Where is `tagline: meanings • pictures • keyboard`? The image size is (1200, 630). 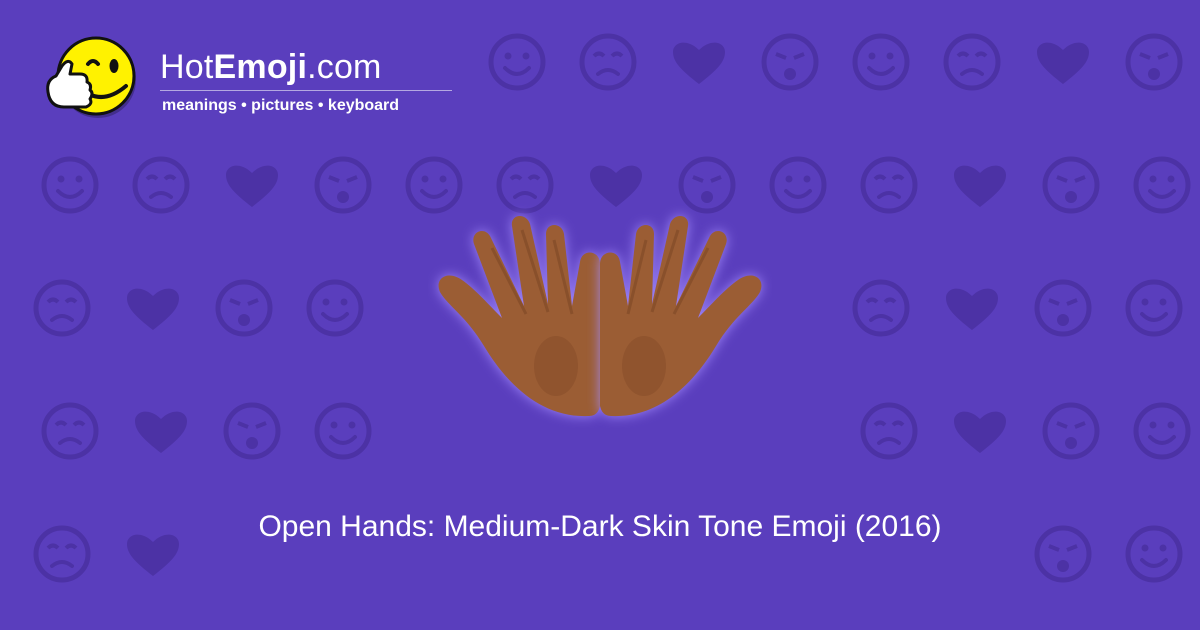
tagline: meanings • pictures • keyboard is located at coordinates (281, 105).